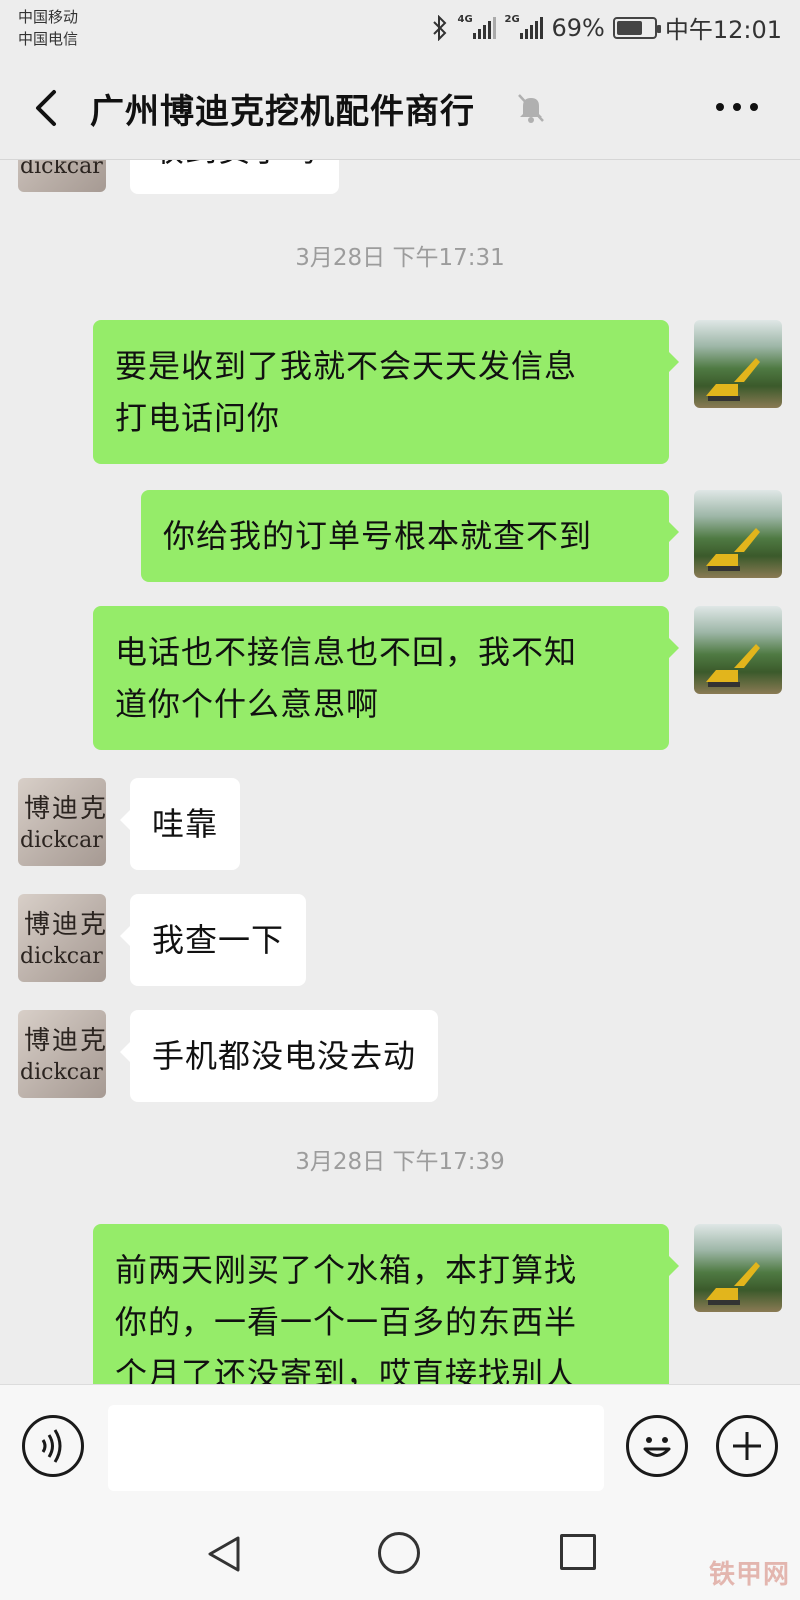  Describe the element at coordinates (477, 26) in the screenshot. I see `signal-icon-1: 4G` at that location.